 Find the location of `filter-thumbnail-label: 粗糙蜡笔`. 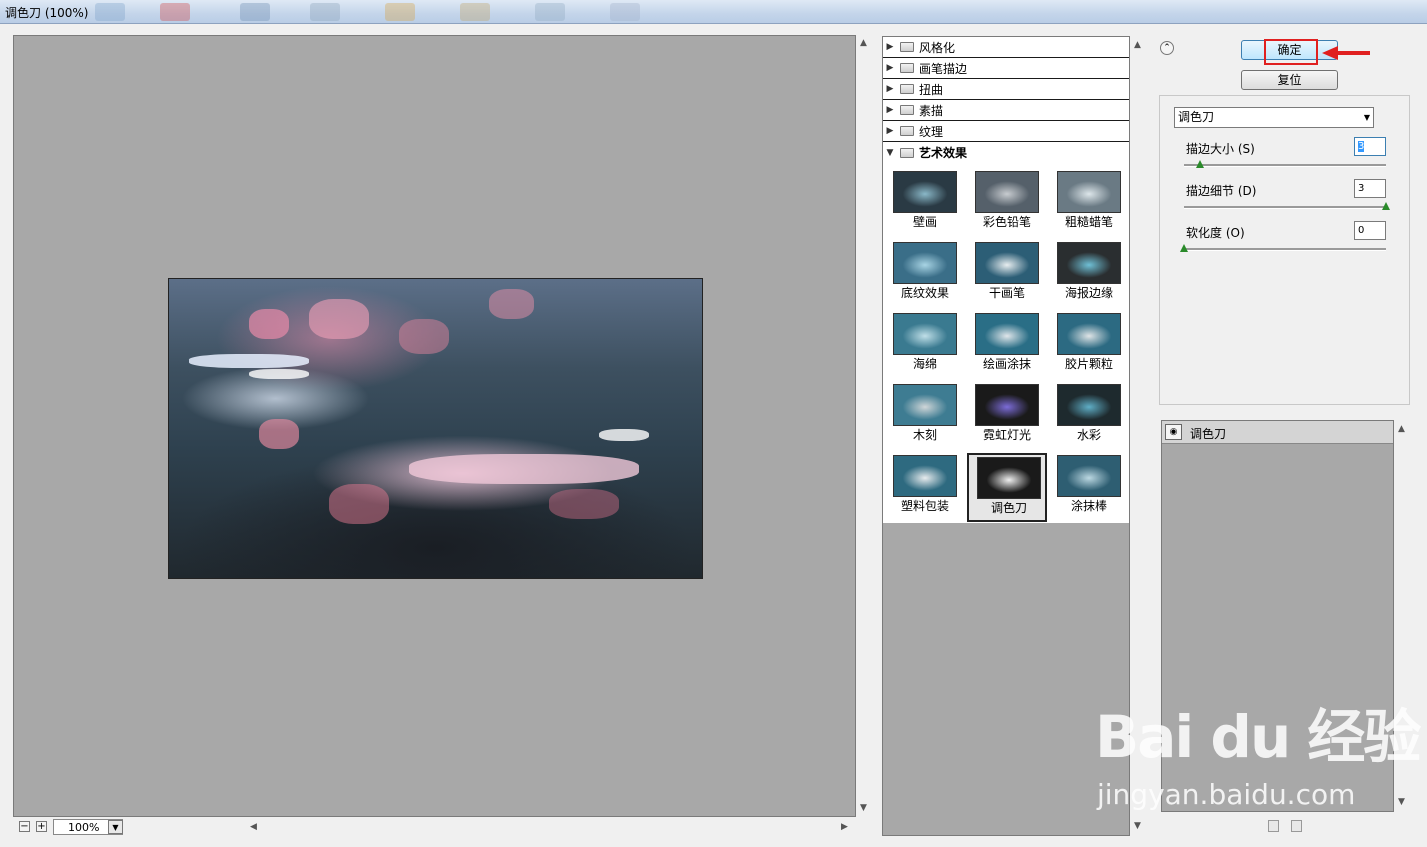

filter-thumbnail-label: 粗糙蜡笔 is located at coordinates (1088, 222).